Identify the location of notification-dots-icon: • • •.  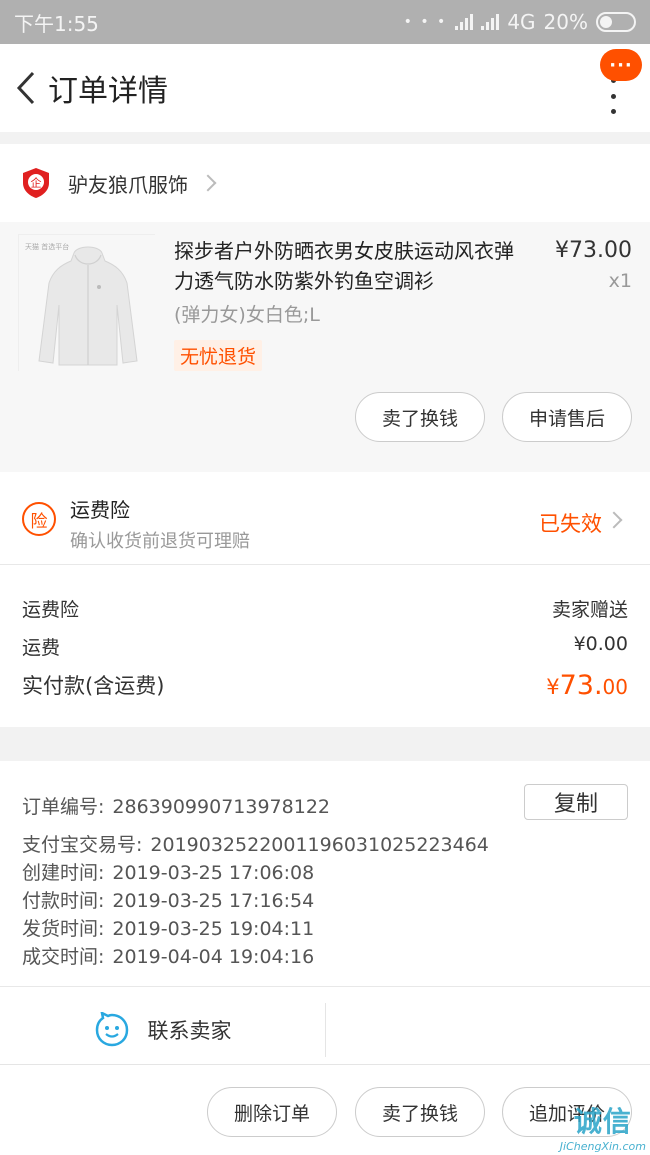
(425, 22).